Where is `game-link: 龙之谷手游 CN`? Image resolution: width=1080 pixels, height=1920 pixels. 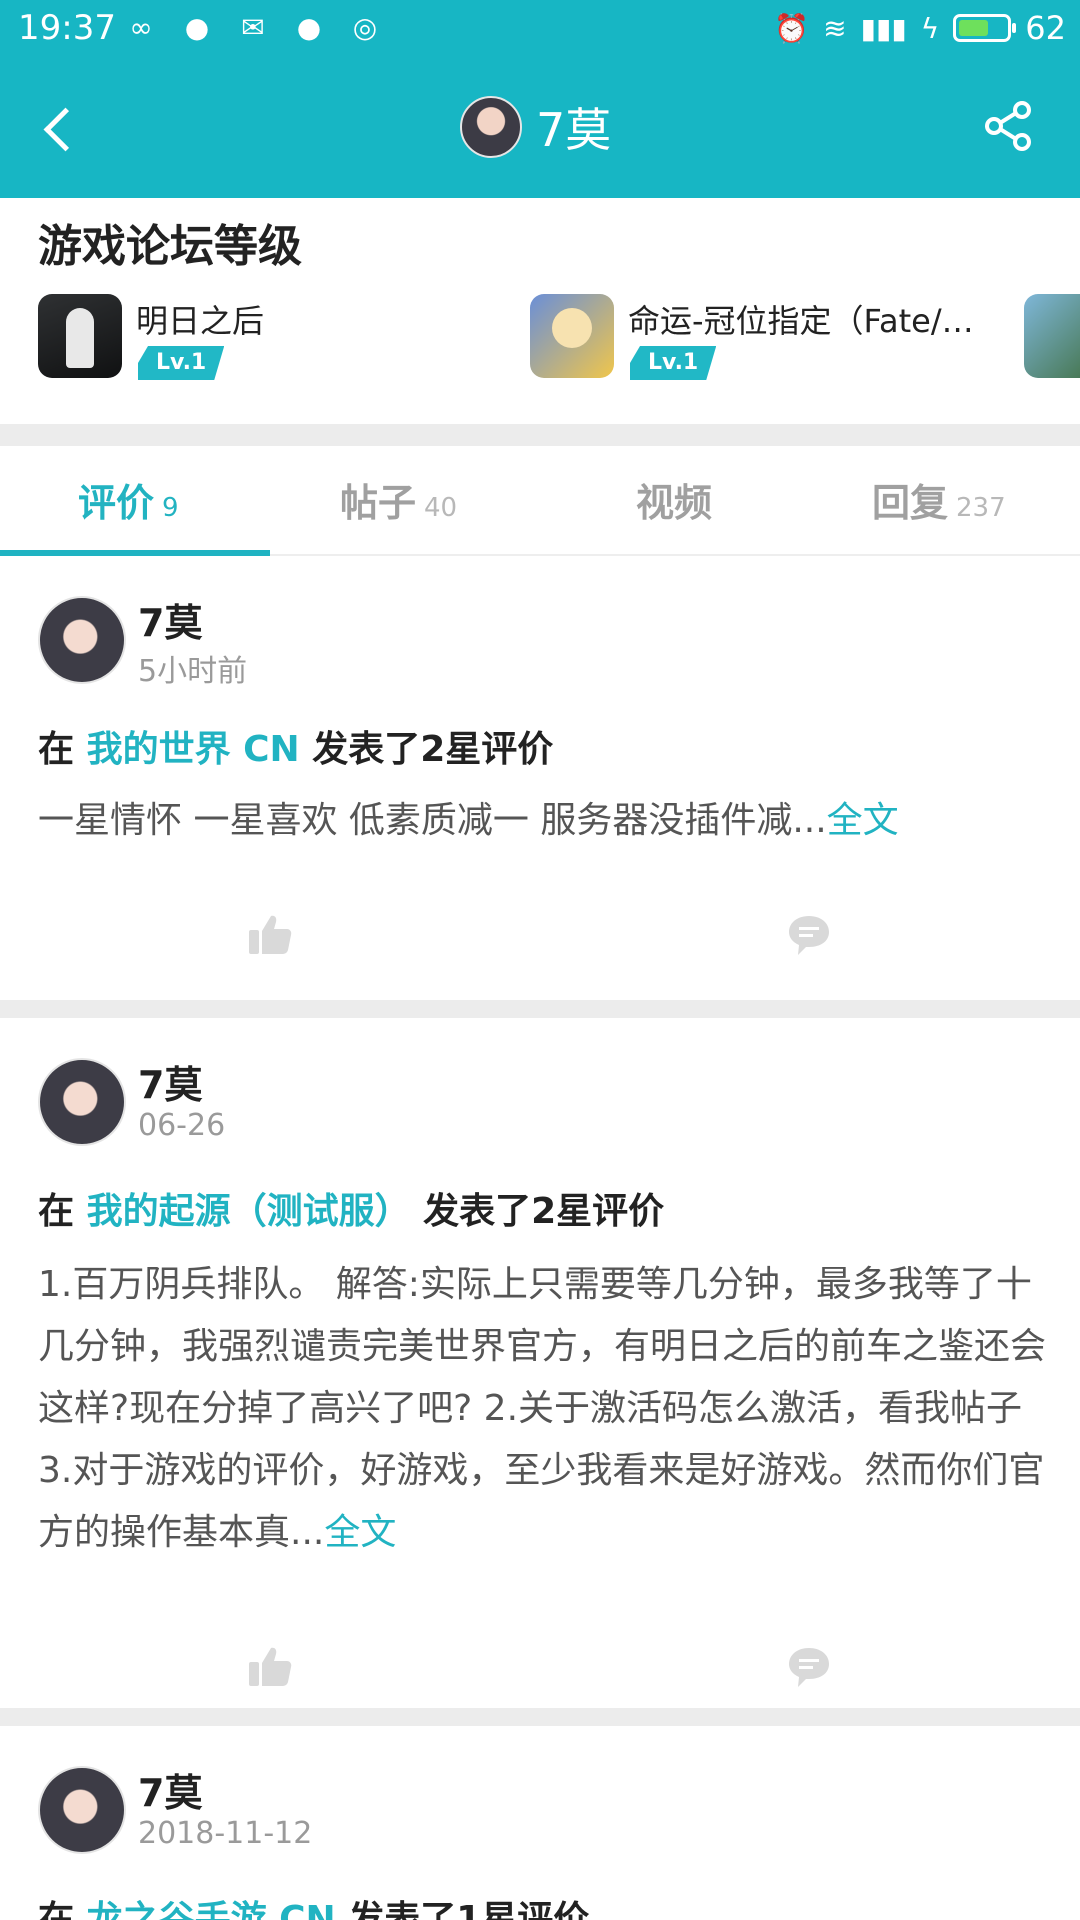 game-link: 龙之谷手游 CN is located at coordinates (211, 1909).